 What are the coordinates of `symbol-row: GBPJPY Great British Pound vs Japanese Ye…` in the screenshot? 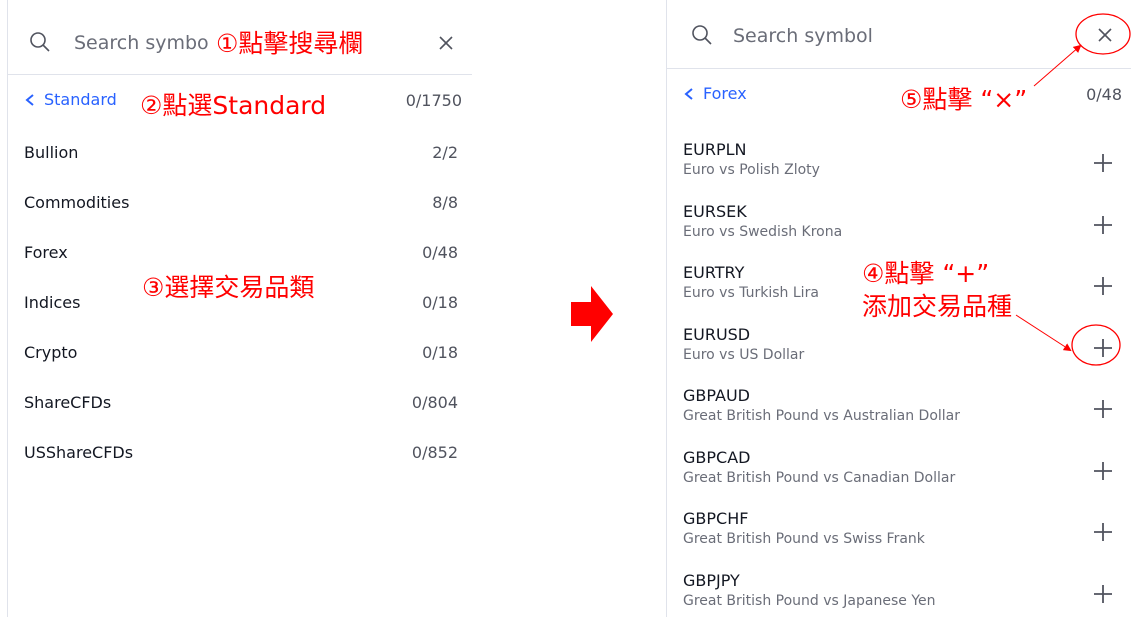 It's located at (907, 594).